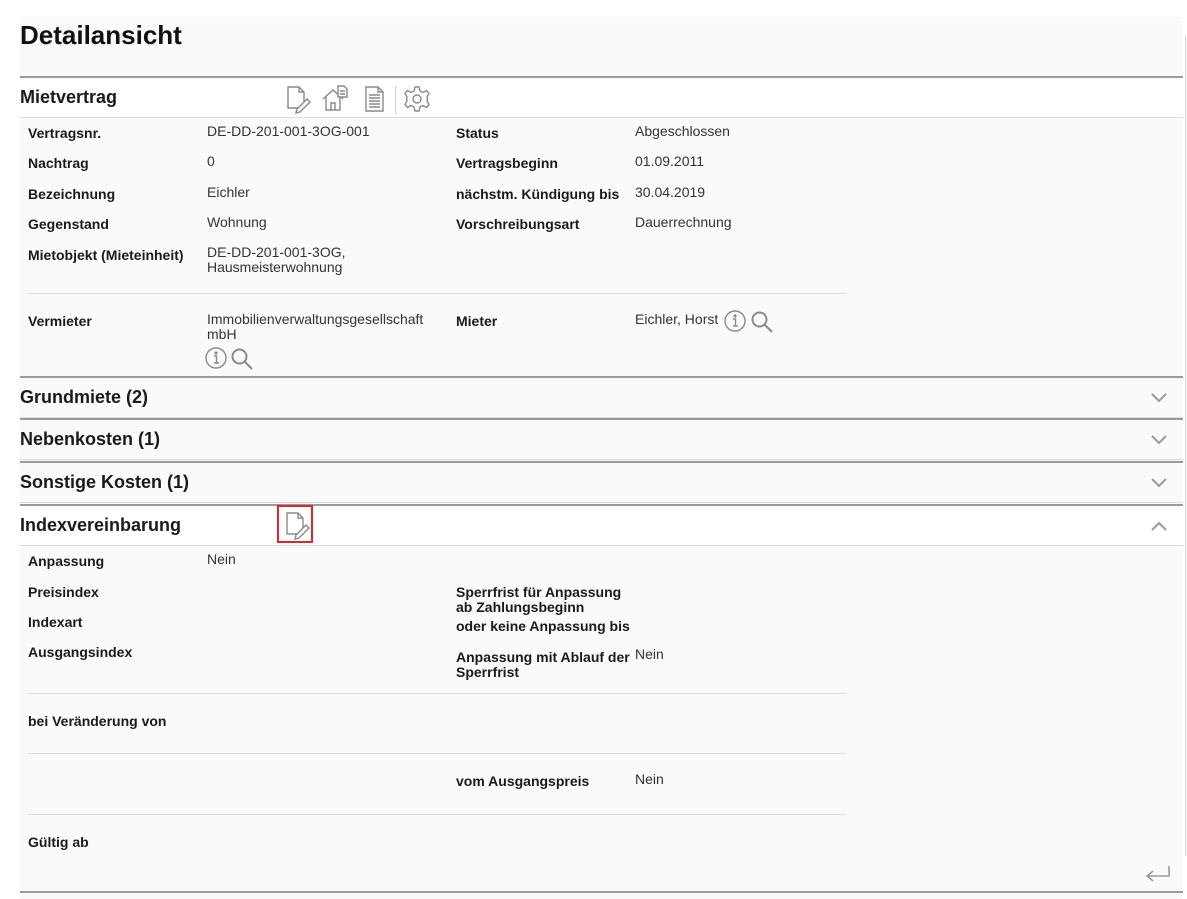 This screenshot has height=899, width=1187. What do you see at coordinates (65, 133) in the screenshot?
I see `label-vertragsnr: Vertragsnr.` at bounding box center [65, 133].